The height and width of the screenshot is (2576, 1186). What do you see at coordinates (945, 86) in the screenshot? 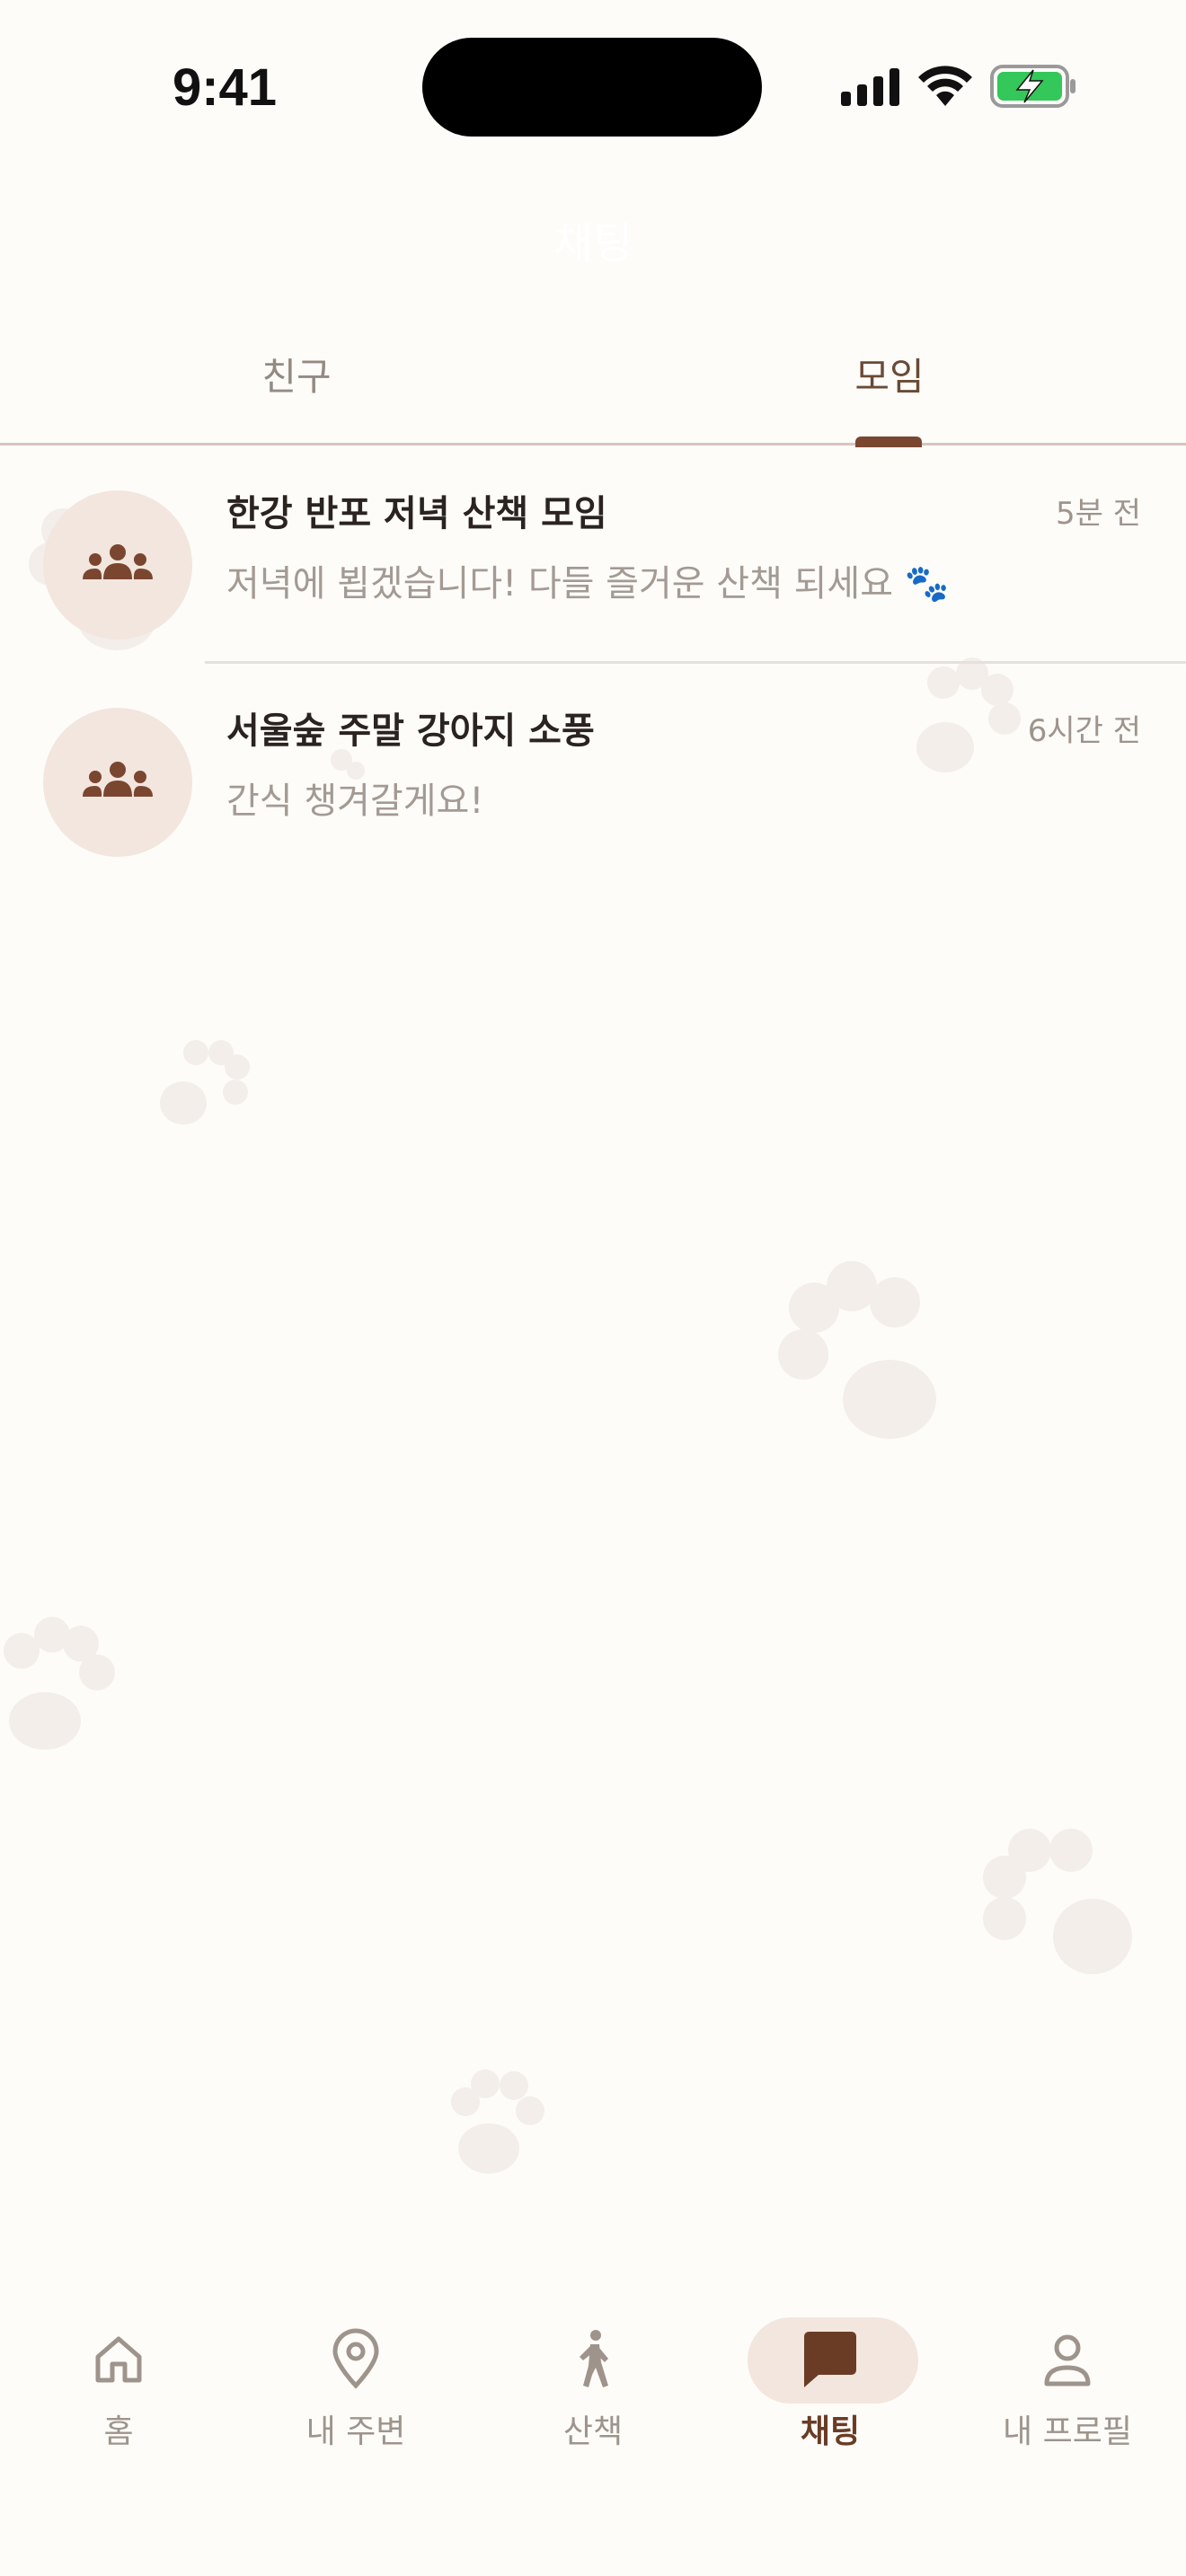
I see `wifi-icon` at bounding box center [945, 86].